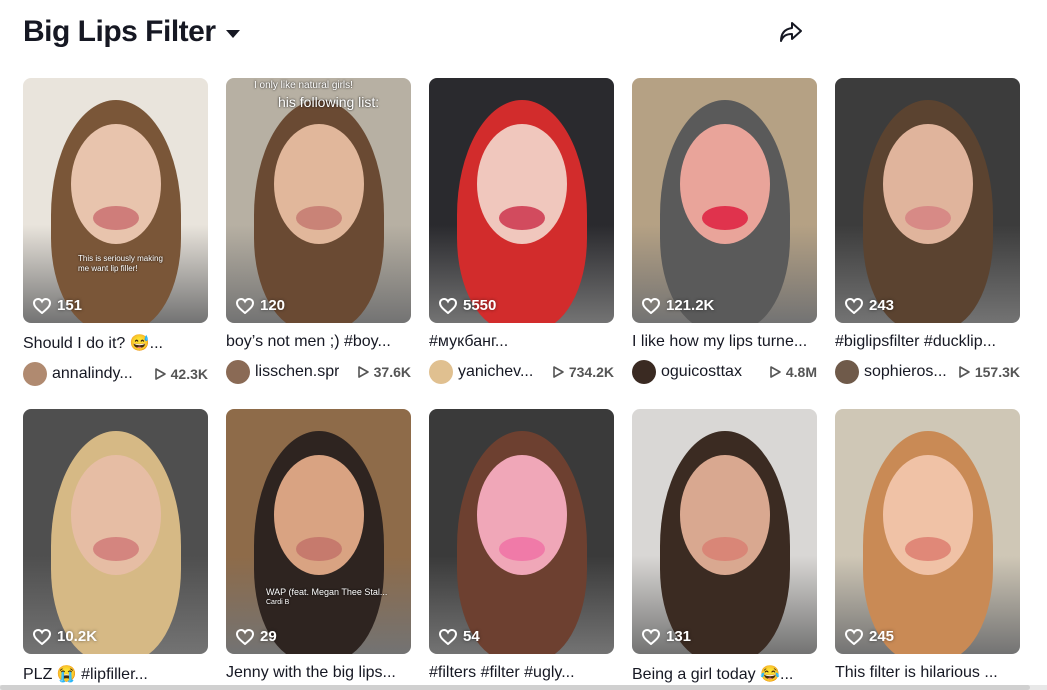  Describe the element at coordinates (459, 636) in the screenshot. I see `like-count: 54` at that location.